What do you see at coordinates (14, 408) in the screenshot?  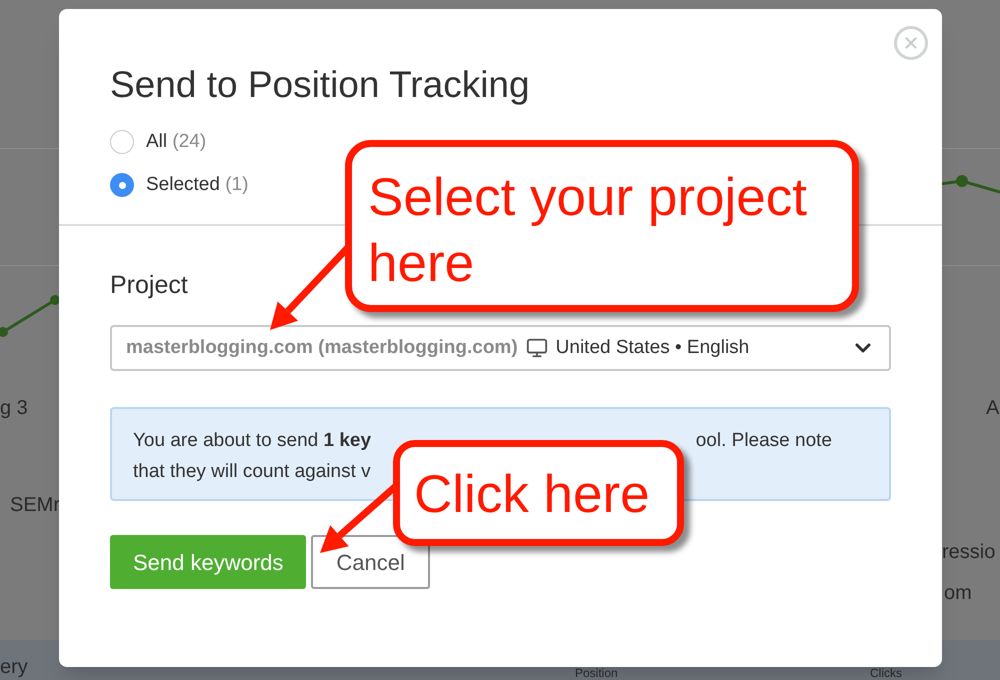 I see `background-text: g 3` at bounding box center [14, 408].